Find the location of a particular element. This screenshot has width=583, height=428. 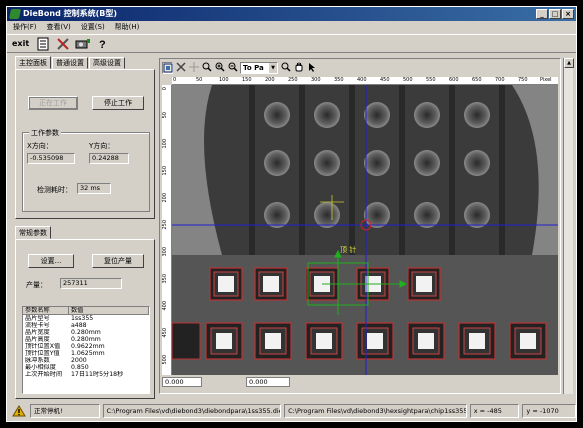

menu-view: 查看(V) is located at coordinates (59, 27).